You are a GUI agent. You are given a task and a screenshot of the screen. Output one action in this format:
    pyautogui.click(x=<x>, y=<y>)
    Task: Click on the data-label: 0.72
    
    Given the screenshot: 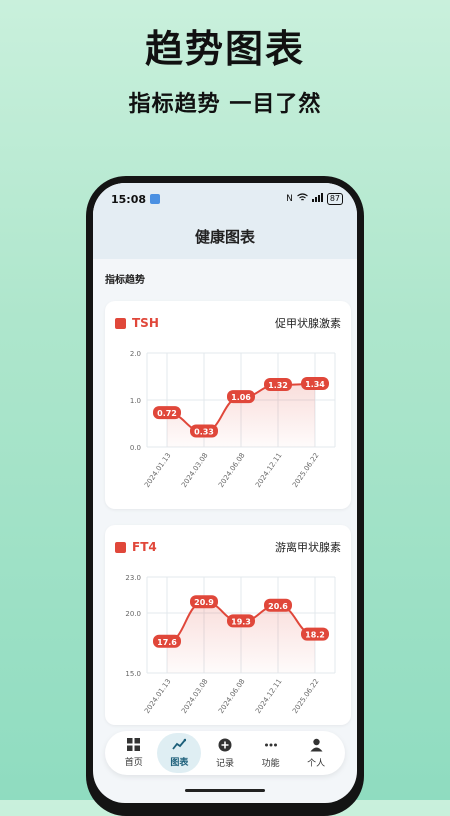 What is the action you would take?
    pyautogui.click(x=167, y=413)
    